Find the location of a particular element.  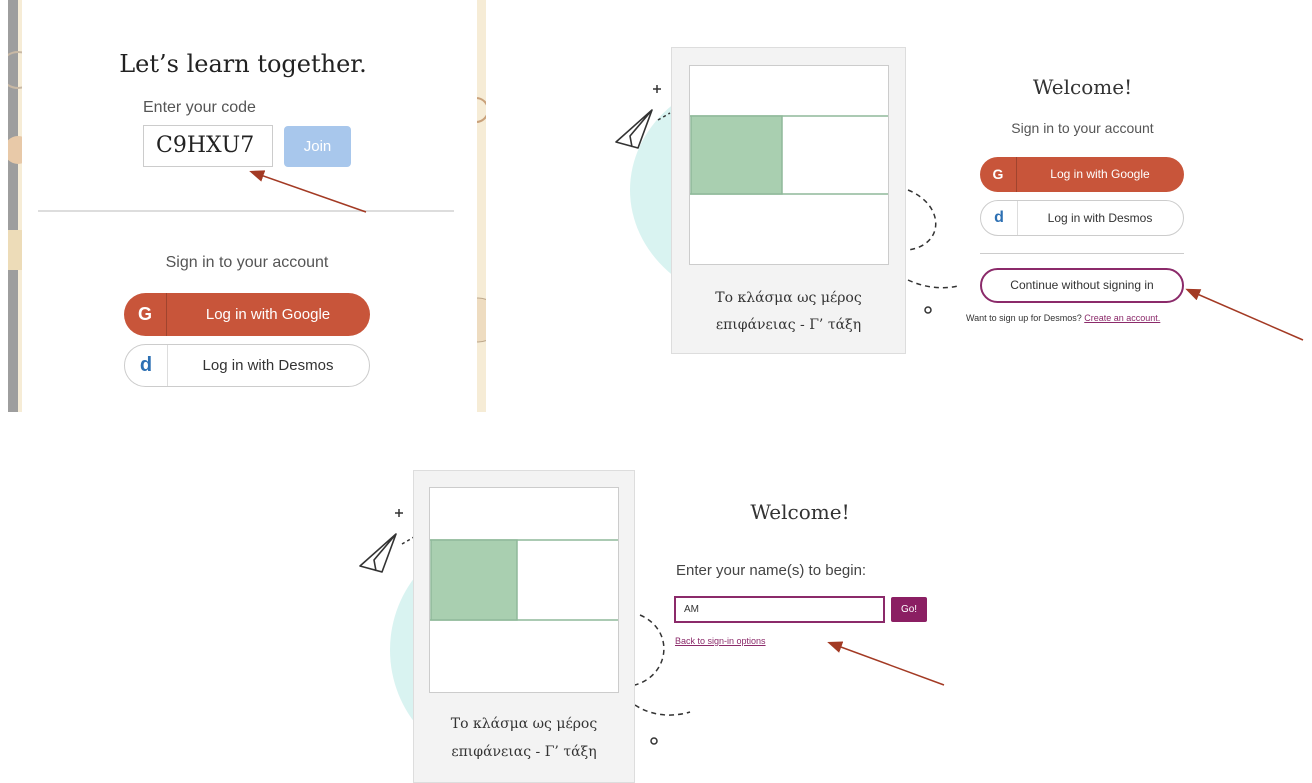

arrow-to-continue-button is located at coordinates (1244, 314).